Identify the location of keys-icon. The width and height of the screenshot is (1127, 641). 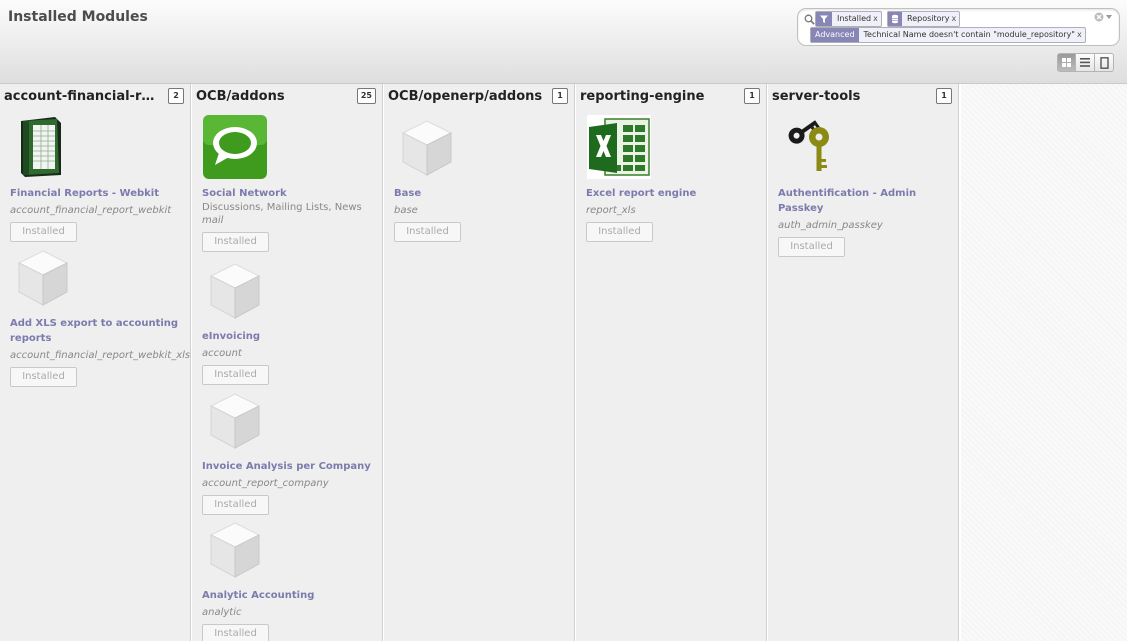
(808, 145).